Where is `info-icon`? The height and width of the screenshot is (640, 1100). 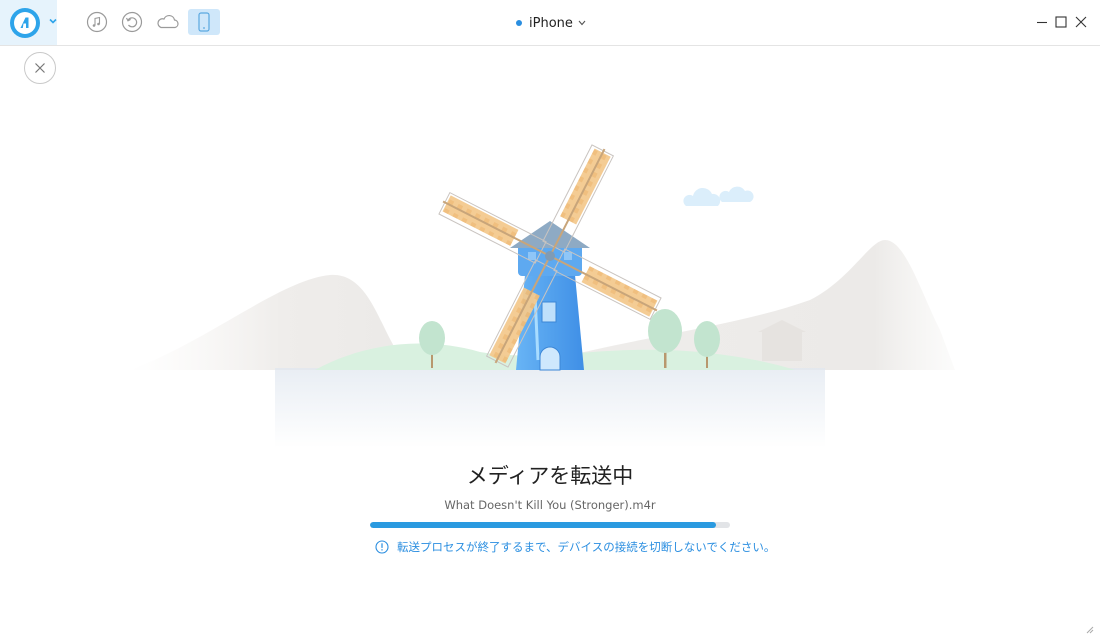
info-icon is located at coordinates (382, 547).